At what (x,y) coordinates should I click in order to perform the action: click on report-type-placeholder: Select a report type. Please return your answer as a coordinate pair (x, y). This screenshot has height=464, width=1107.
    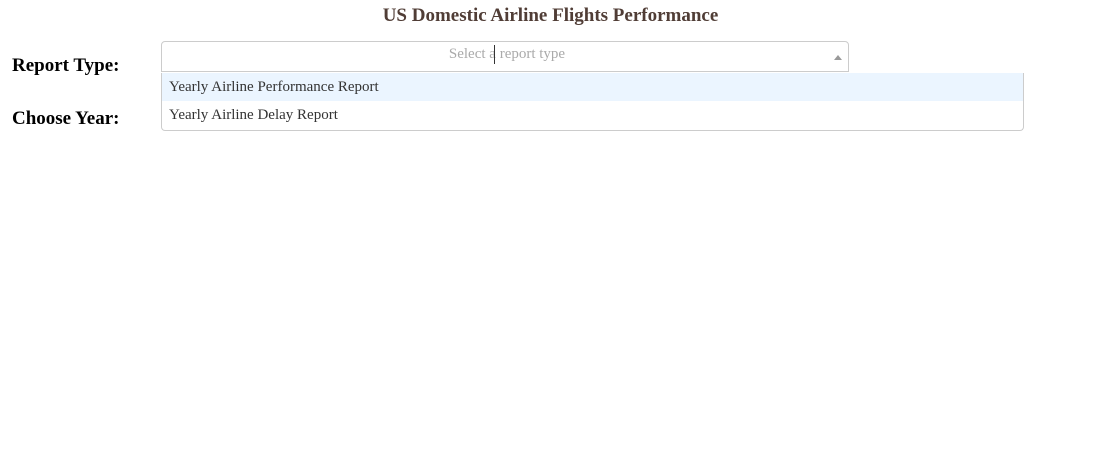
    Looking at the image, I should click on (507, 54).